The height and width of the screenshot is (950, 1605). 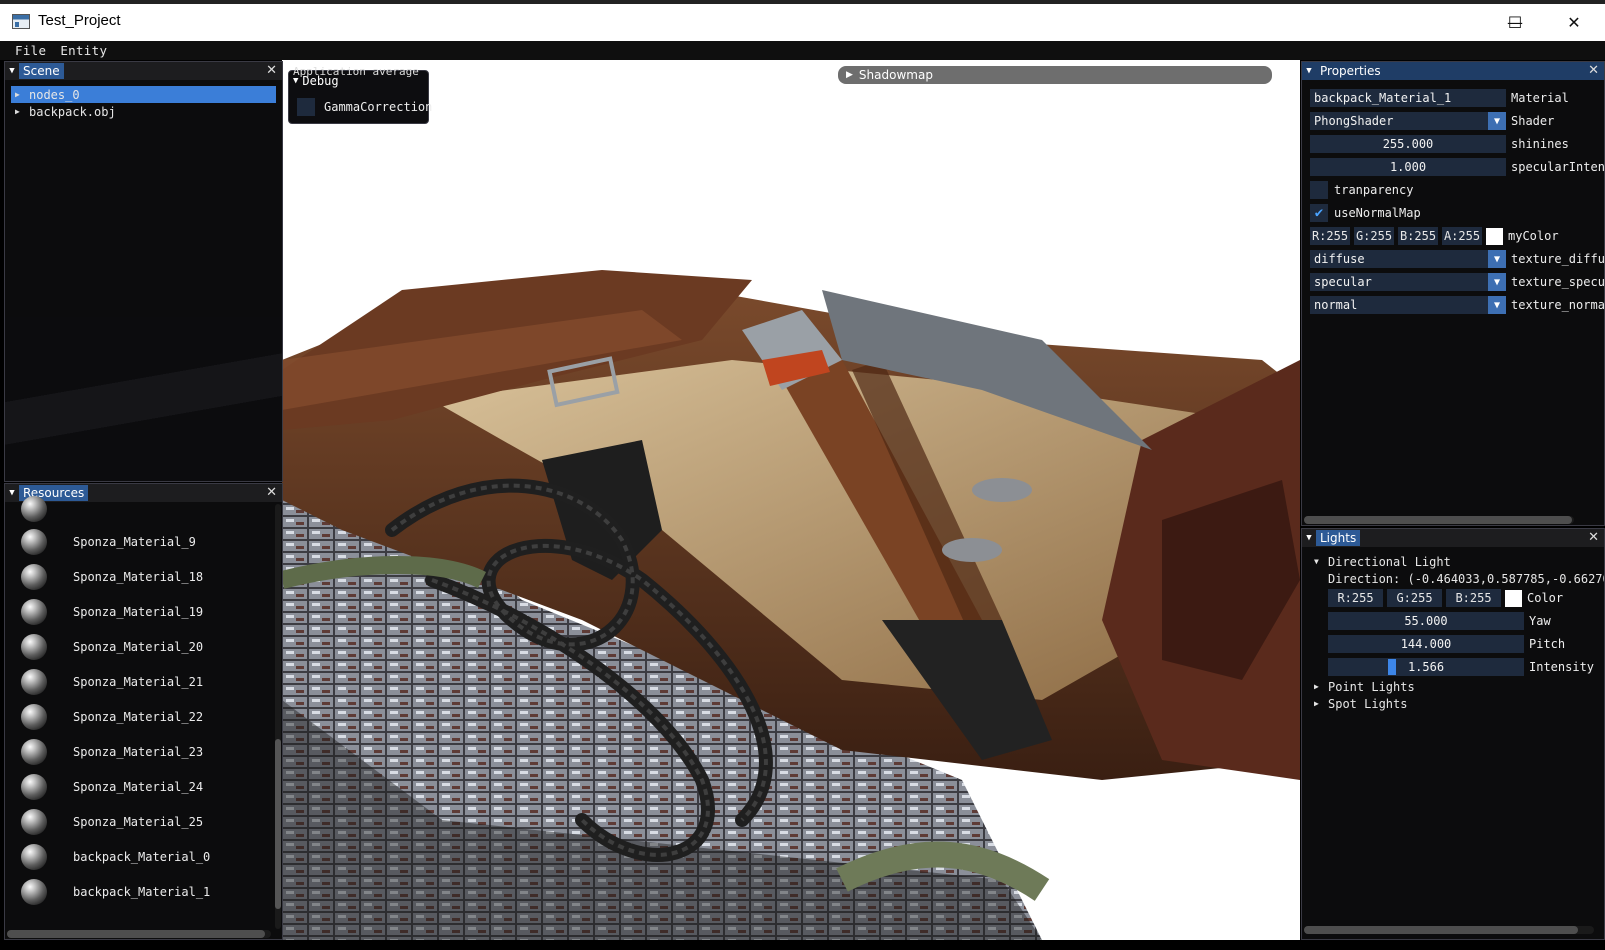 I want to click on resource-item: Sponza_Material_22, so click(x=143, y=716).